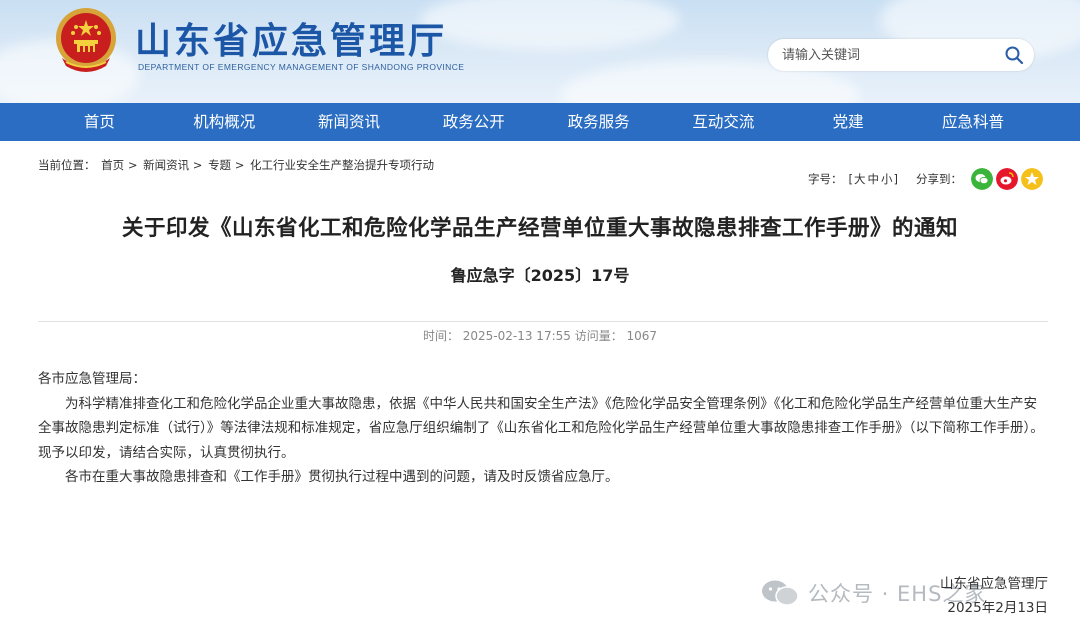 The image size is (1080, 639). I want to click on divider, so click(543, 321).